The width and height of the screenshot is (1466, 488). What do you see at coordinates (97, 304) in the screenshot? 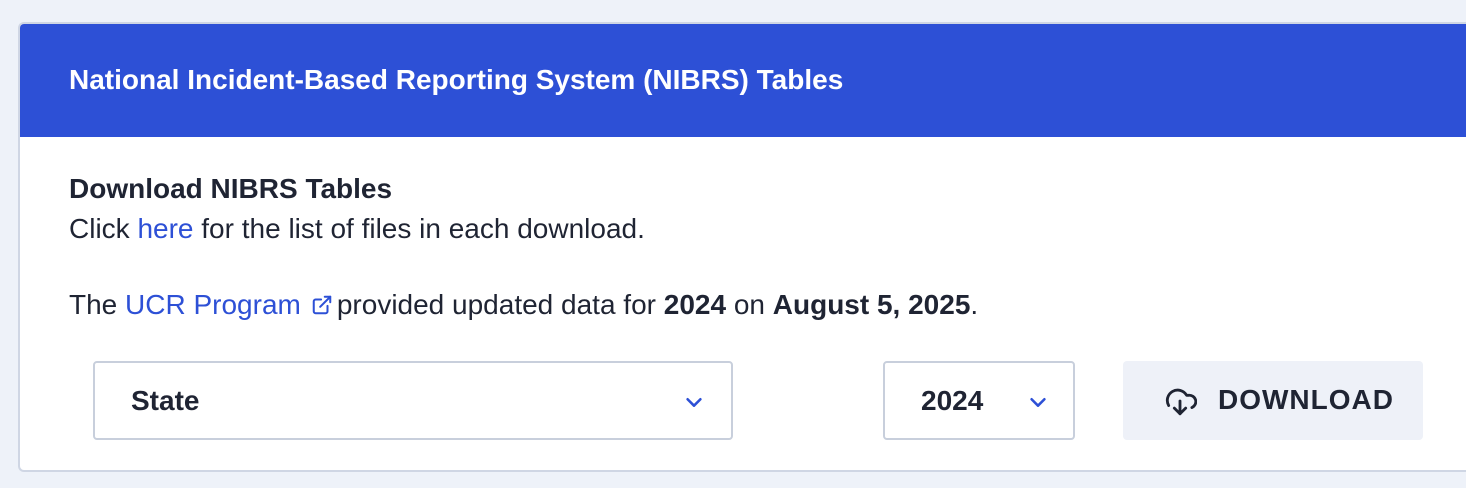
I see `line2-prefix: The` at bounding box center [97, 304].